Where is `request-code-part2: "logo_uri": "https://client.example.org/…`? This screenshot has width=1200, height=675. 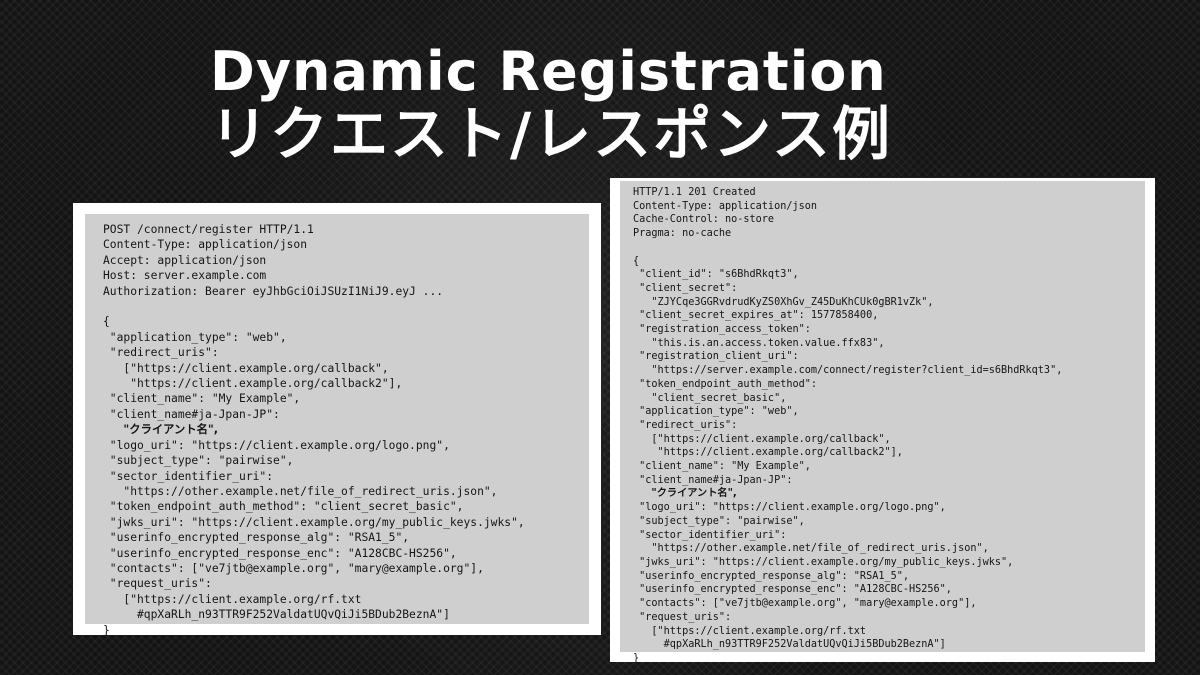
request-code-part2: "logo_uri": "https://client.example.org/… is located at coordinates (314, 537).